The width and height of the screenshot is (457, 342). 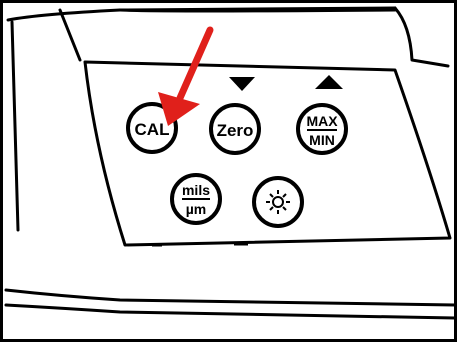 I want to click on cal-button-label: CAL, so click(x=152, y=129).